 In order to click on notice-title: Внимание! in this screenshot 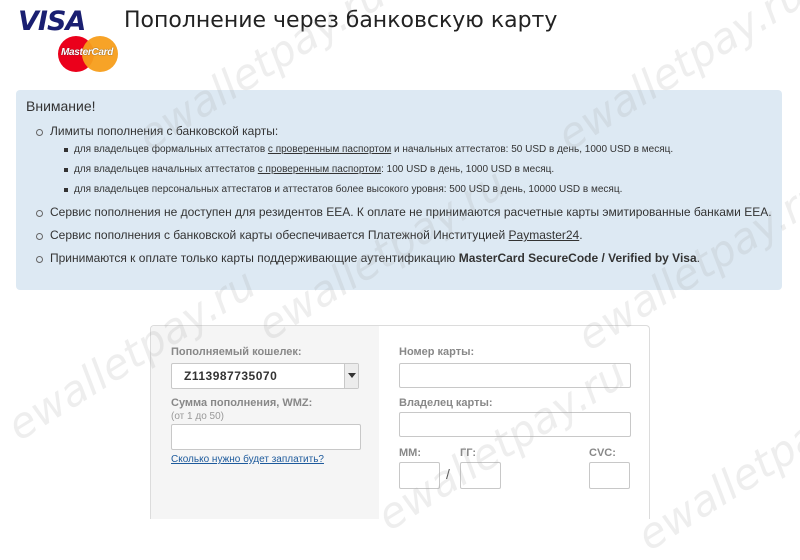, I will do `click(61, 106)`.